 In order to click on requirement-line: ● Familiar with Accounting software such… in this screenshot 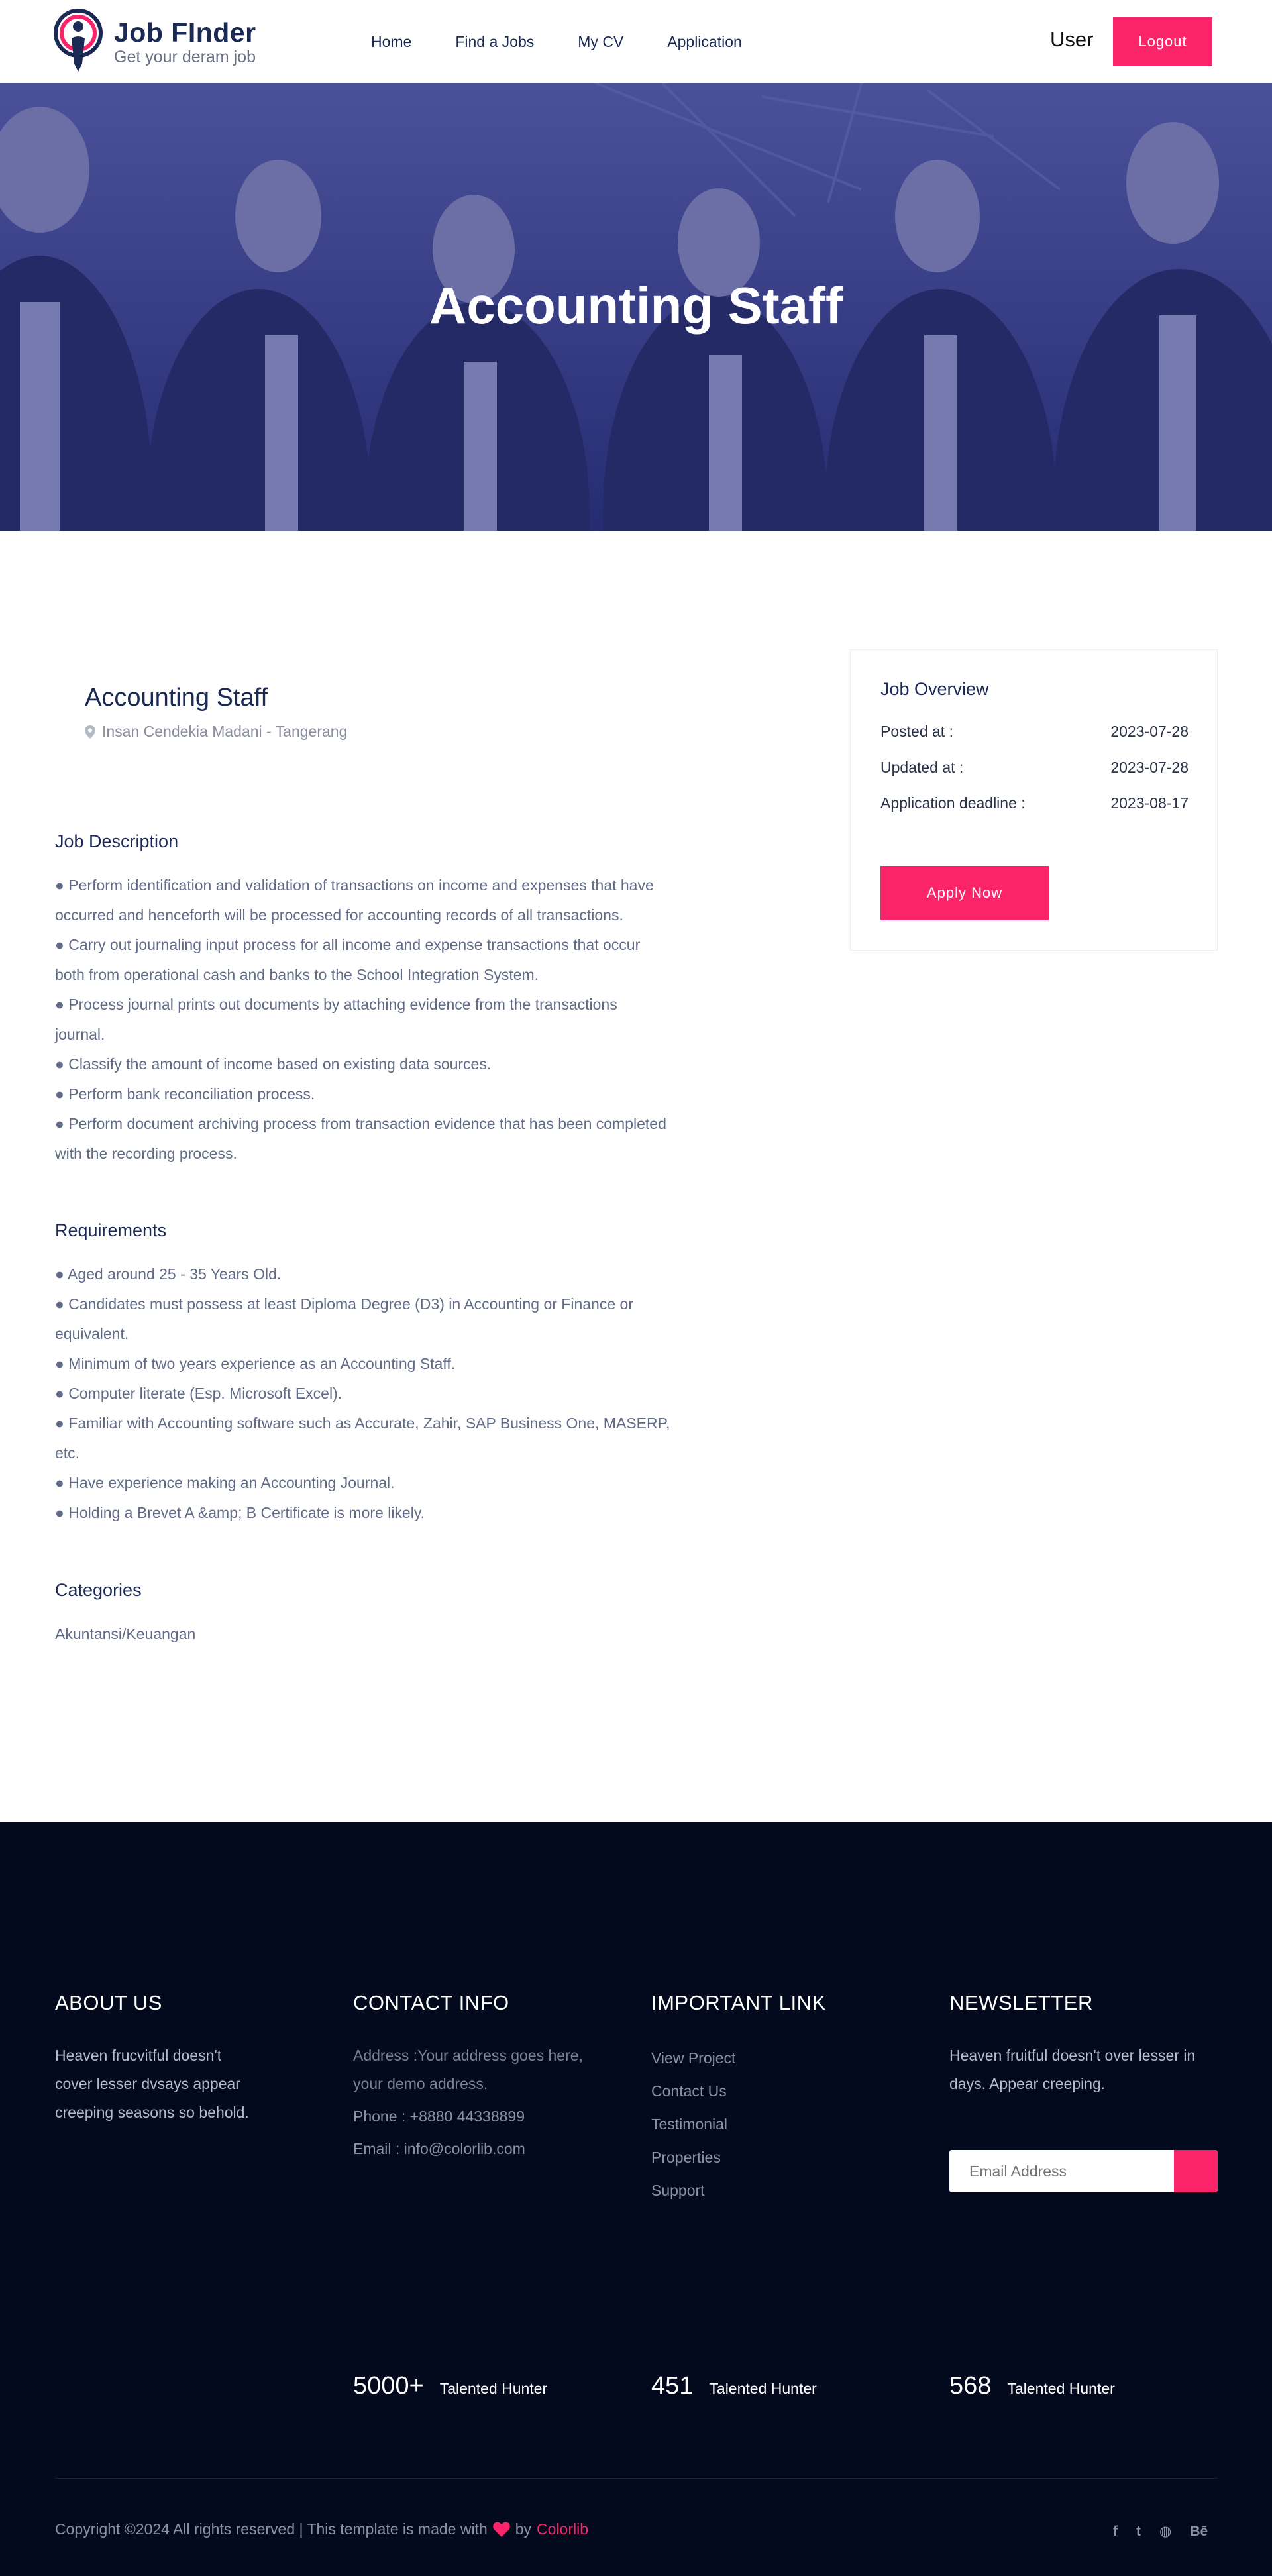, I will do `click(362, 1423)`.